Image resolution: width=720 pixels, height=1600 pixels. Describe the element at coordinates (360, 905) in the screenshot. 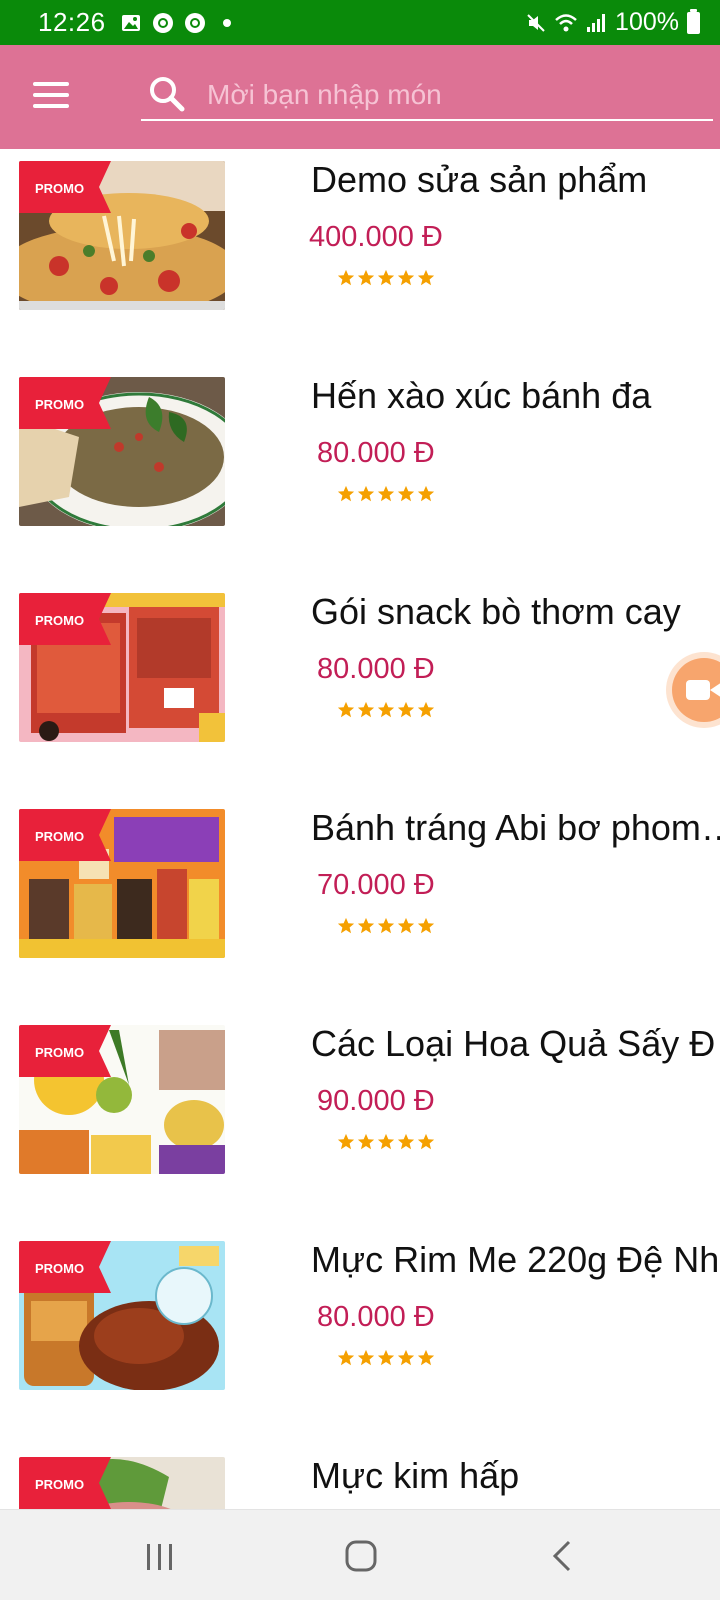

I see `product-item: PROMO Bánh tráng Abi bơ phom… 70.000 Đ` at that location.